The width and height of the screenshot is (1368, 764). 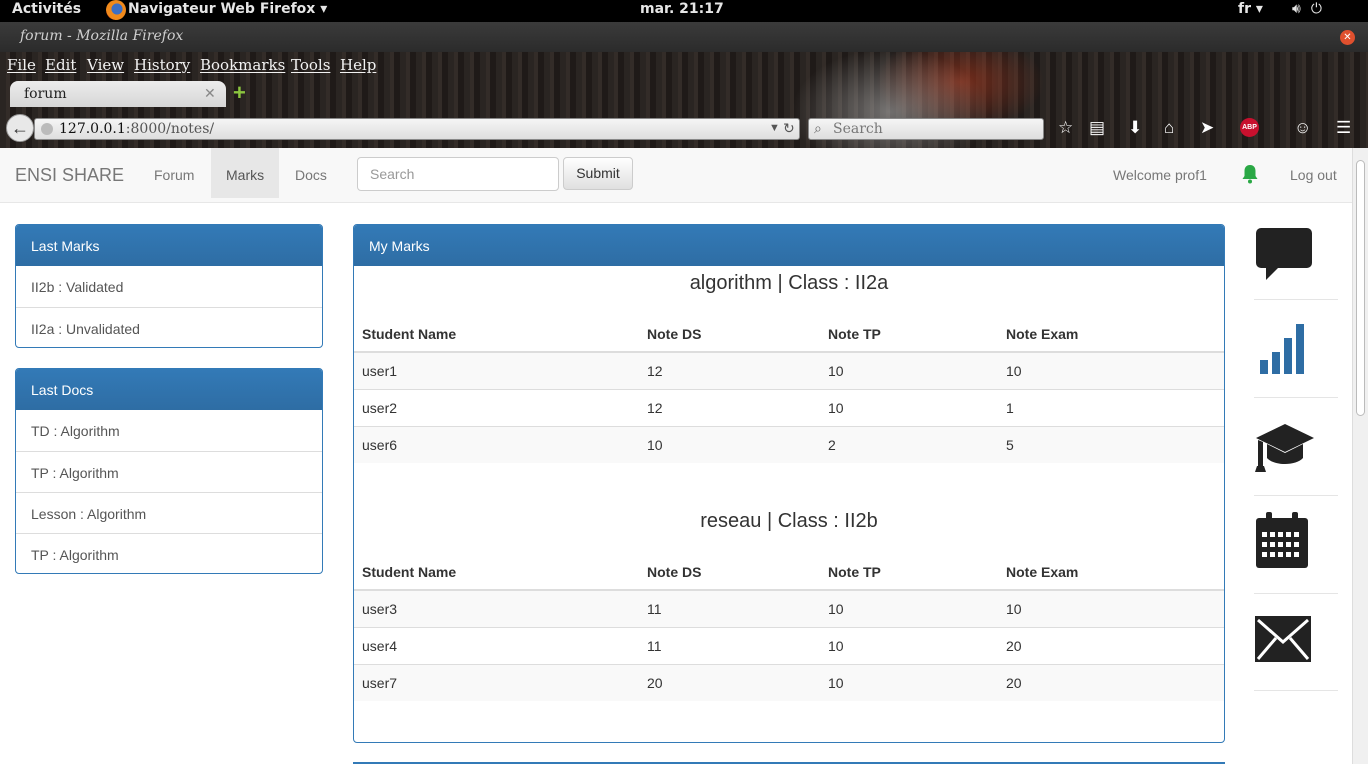 I want to click on menu-history: History, so click(x=162, y=65).